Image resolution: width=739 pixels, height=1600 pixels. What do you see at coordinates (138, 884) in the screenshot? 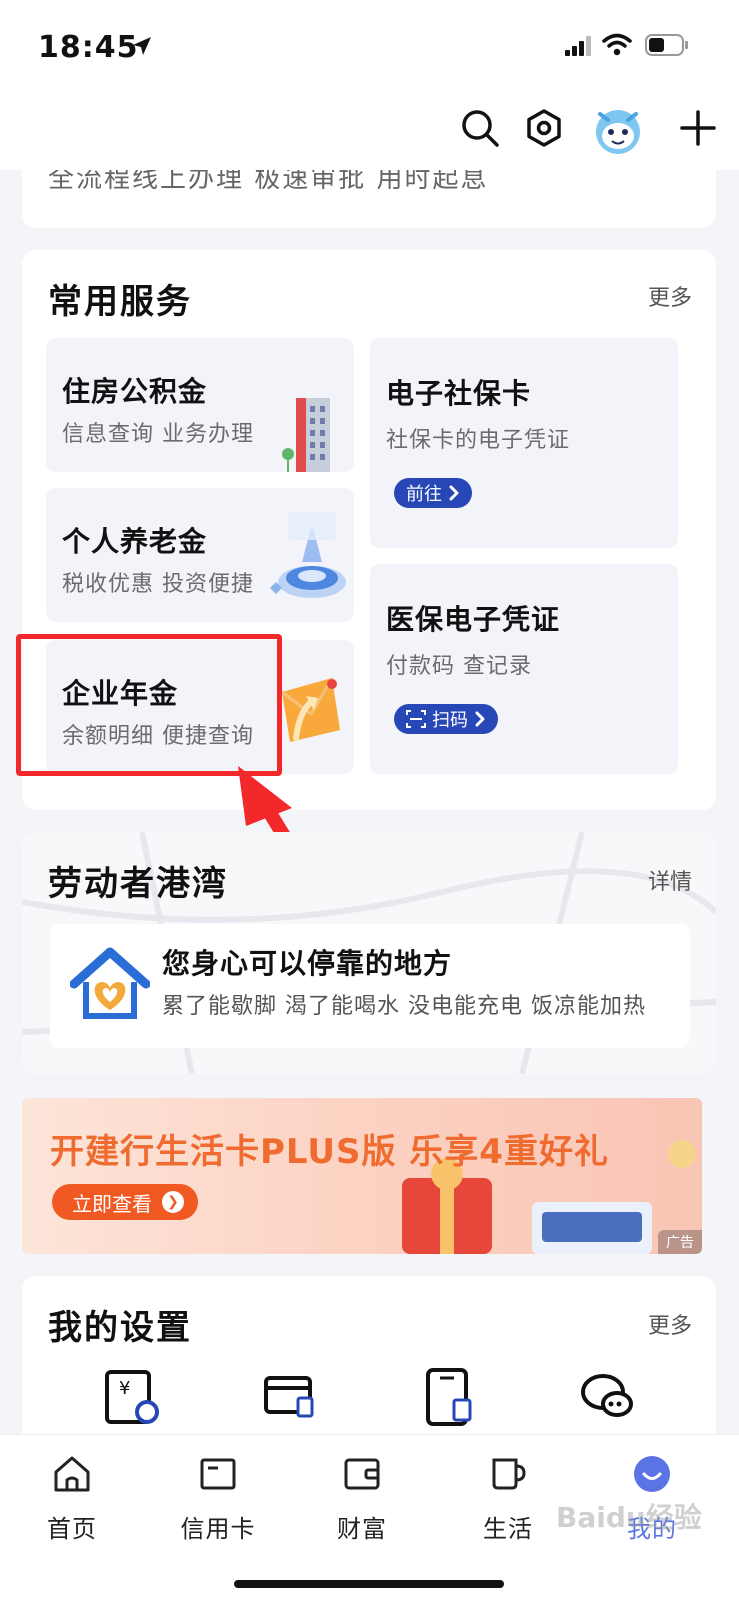
I see `section-title: 劳动者港湾` at bounding box center [138, 884].